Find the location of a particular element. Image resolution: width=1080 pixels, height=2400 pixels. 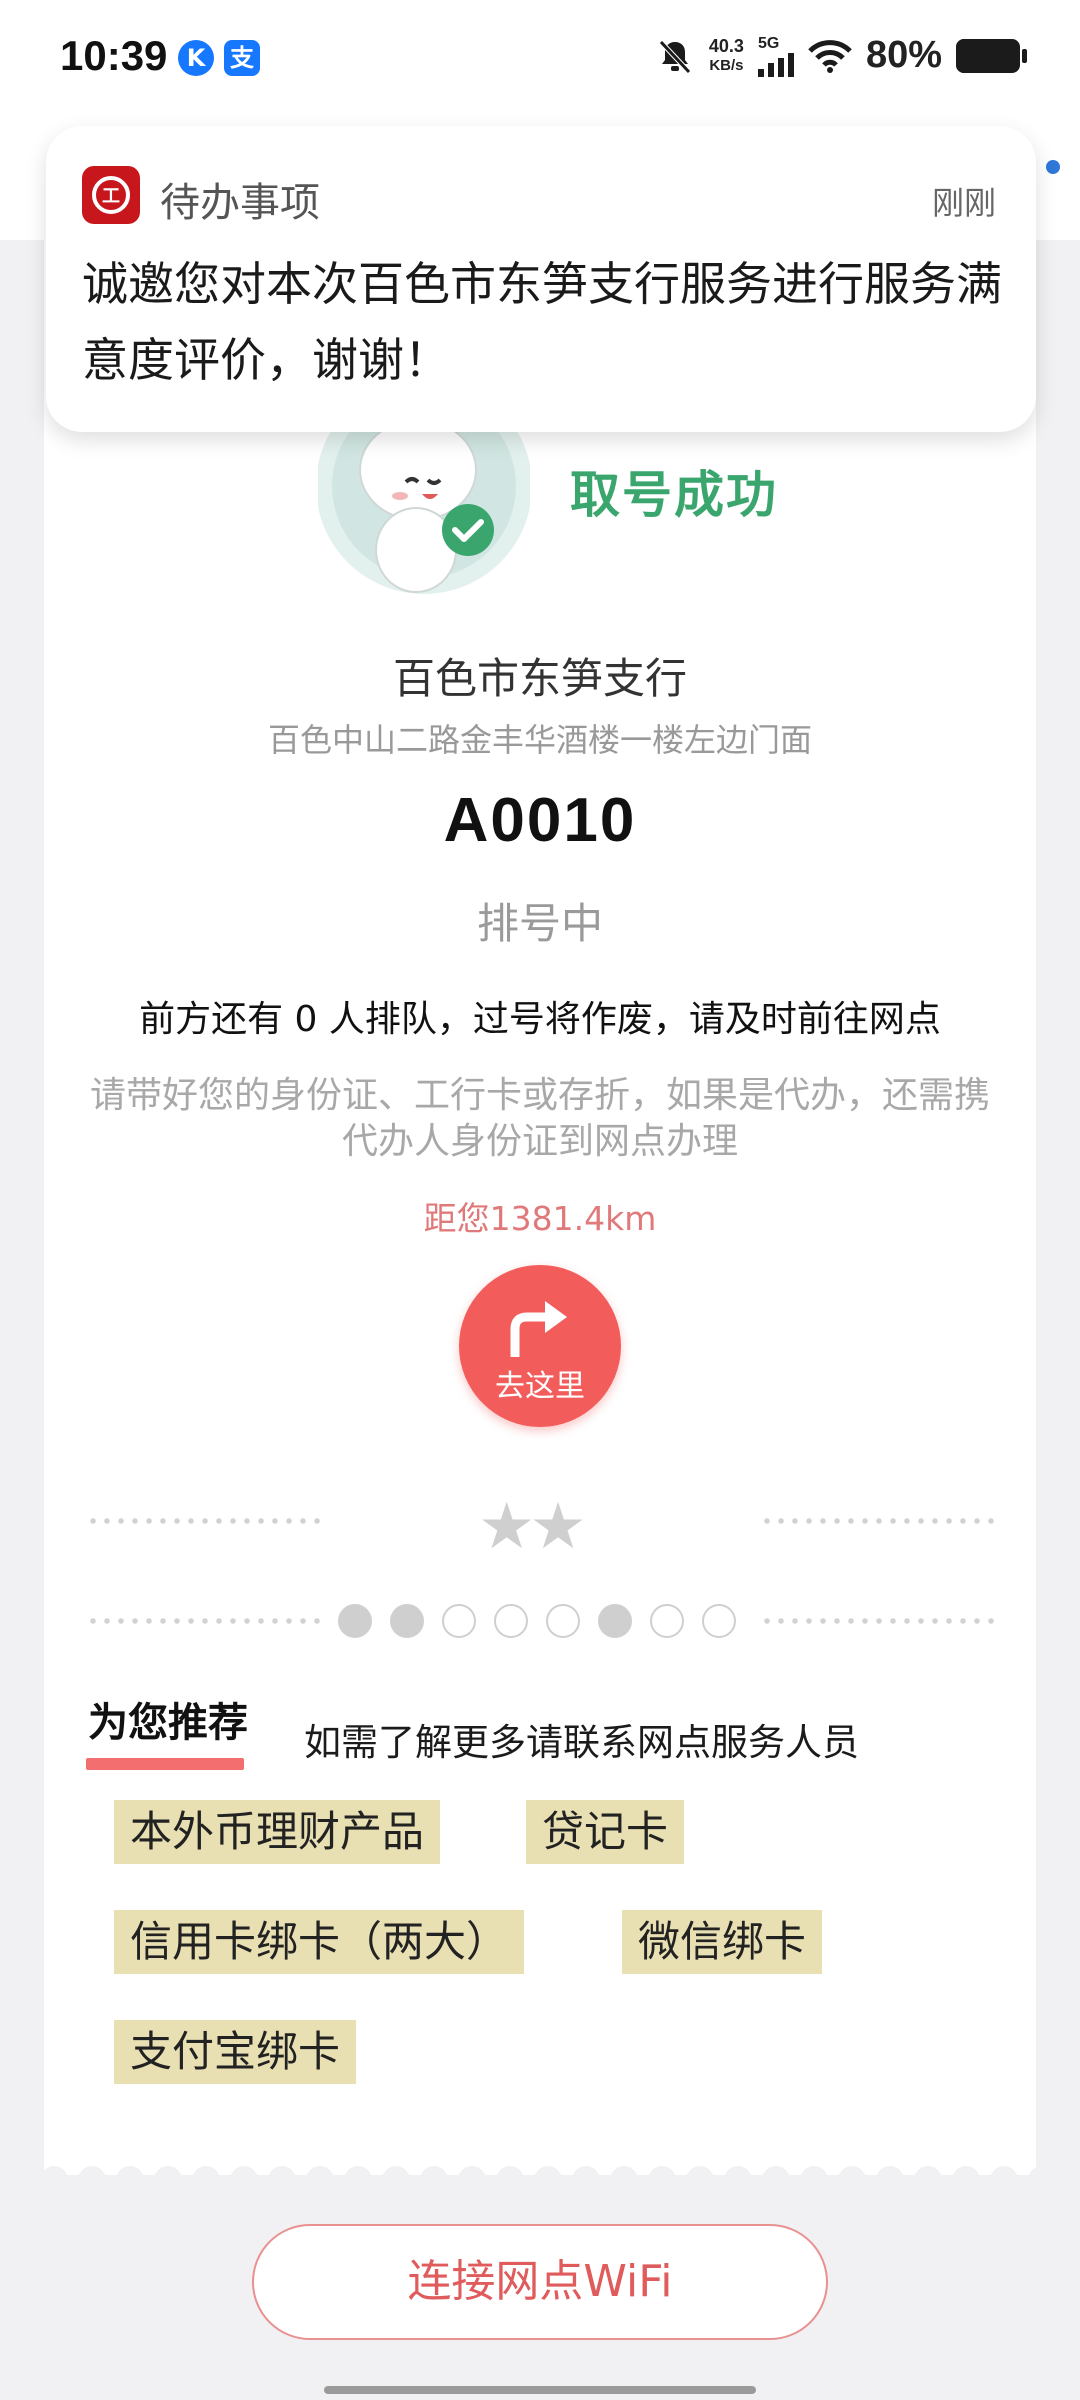

tag-credit-card-binding: 信用卡绑卡（两大） is located at coordinates (319, 1942).